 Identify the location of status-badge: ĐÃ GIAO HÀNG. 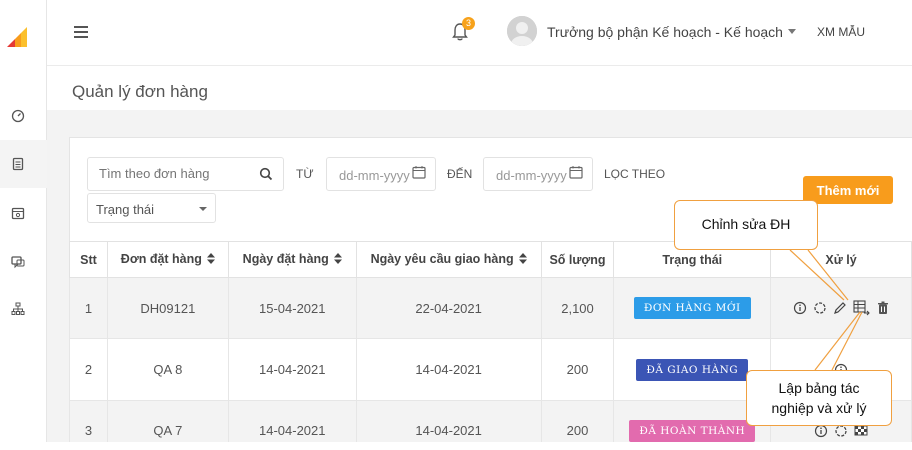
(692, 369).